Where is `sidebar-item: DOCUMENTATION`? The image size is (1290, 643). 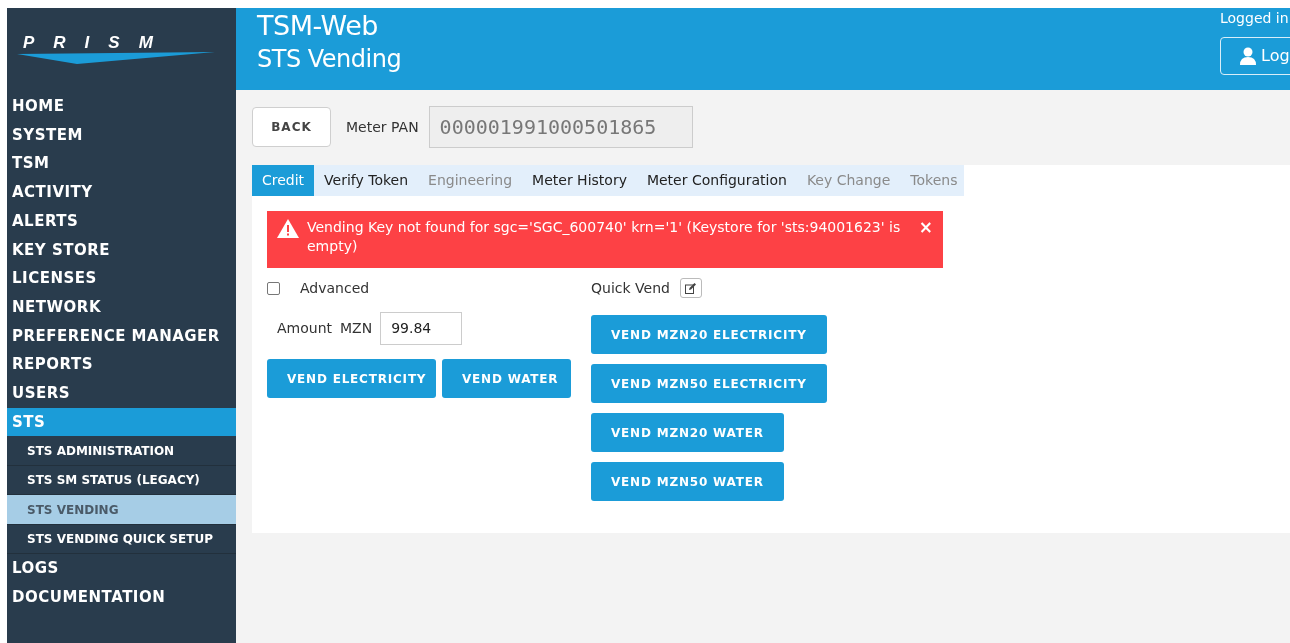
sidebar-item: DOCUMENTATION is located at coordinates (121, 597).